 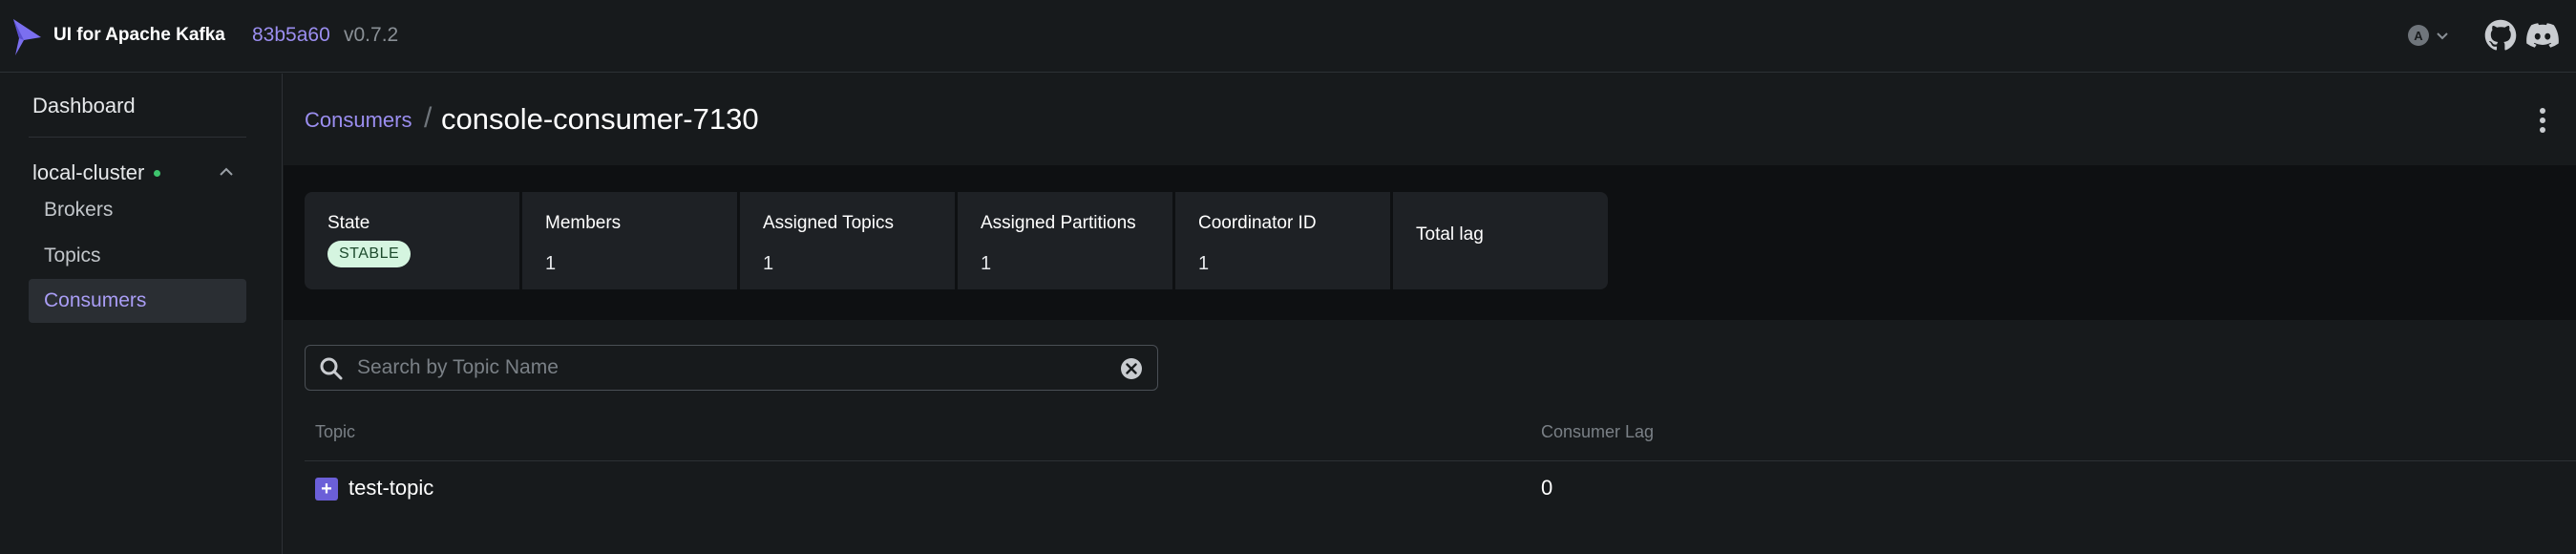 I want to click on table-row: + test-topic 0, so click(x=1440, y=490).